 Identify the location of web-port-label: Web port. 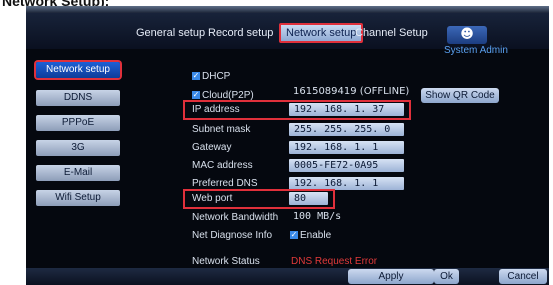
(212, 198).